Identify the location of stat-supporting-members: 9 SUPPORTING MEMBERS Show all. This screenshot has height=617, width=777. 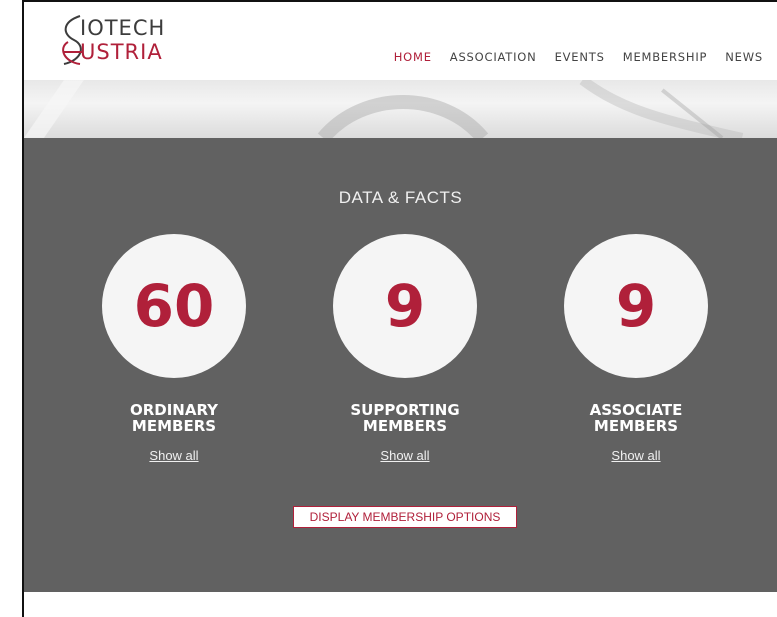
(405, 349).